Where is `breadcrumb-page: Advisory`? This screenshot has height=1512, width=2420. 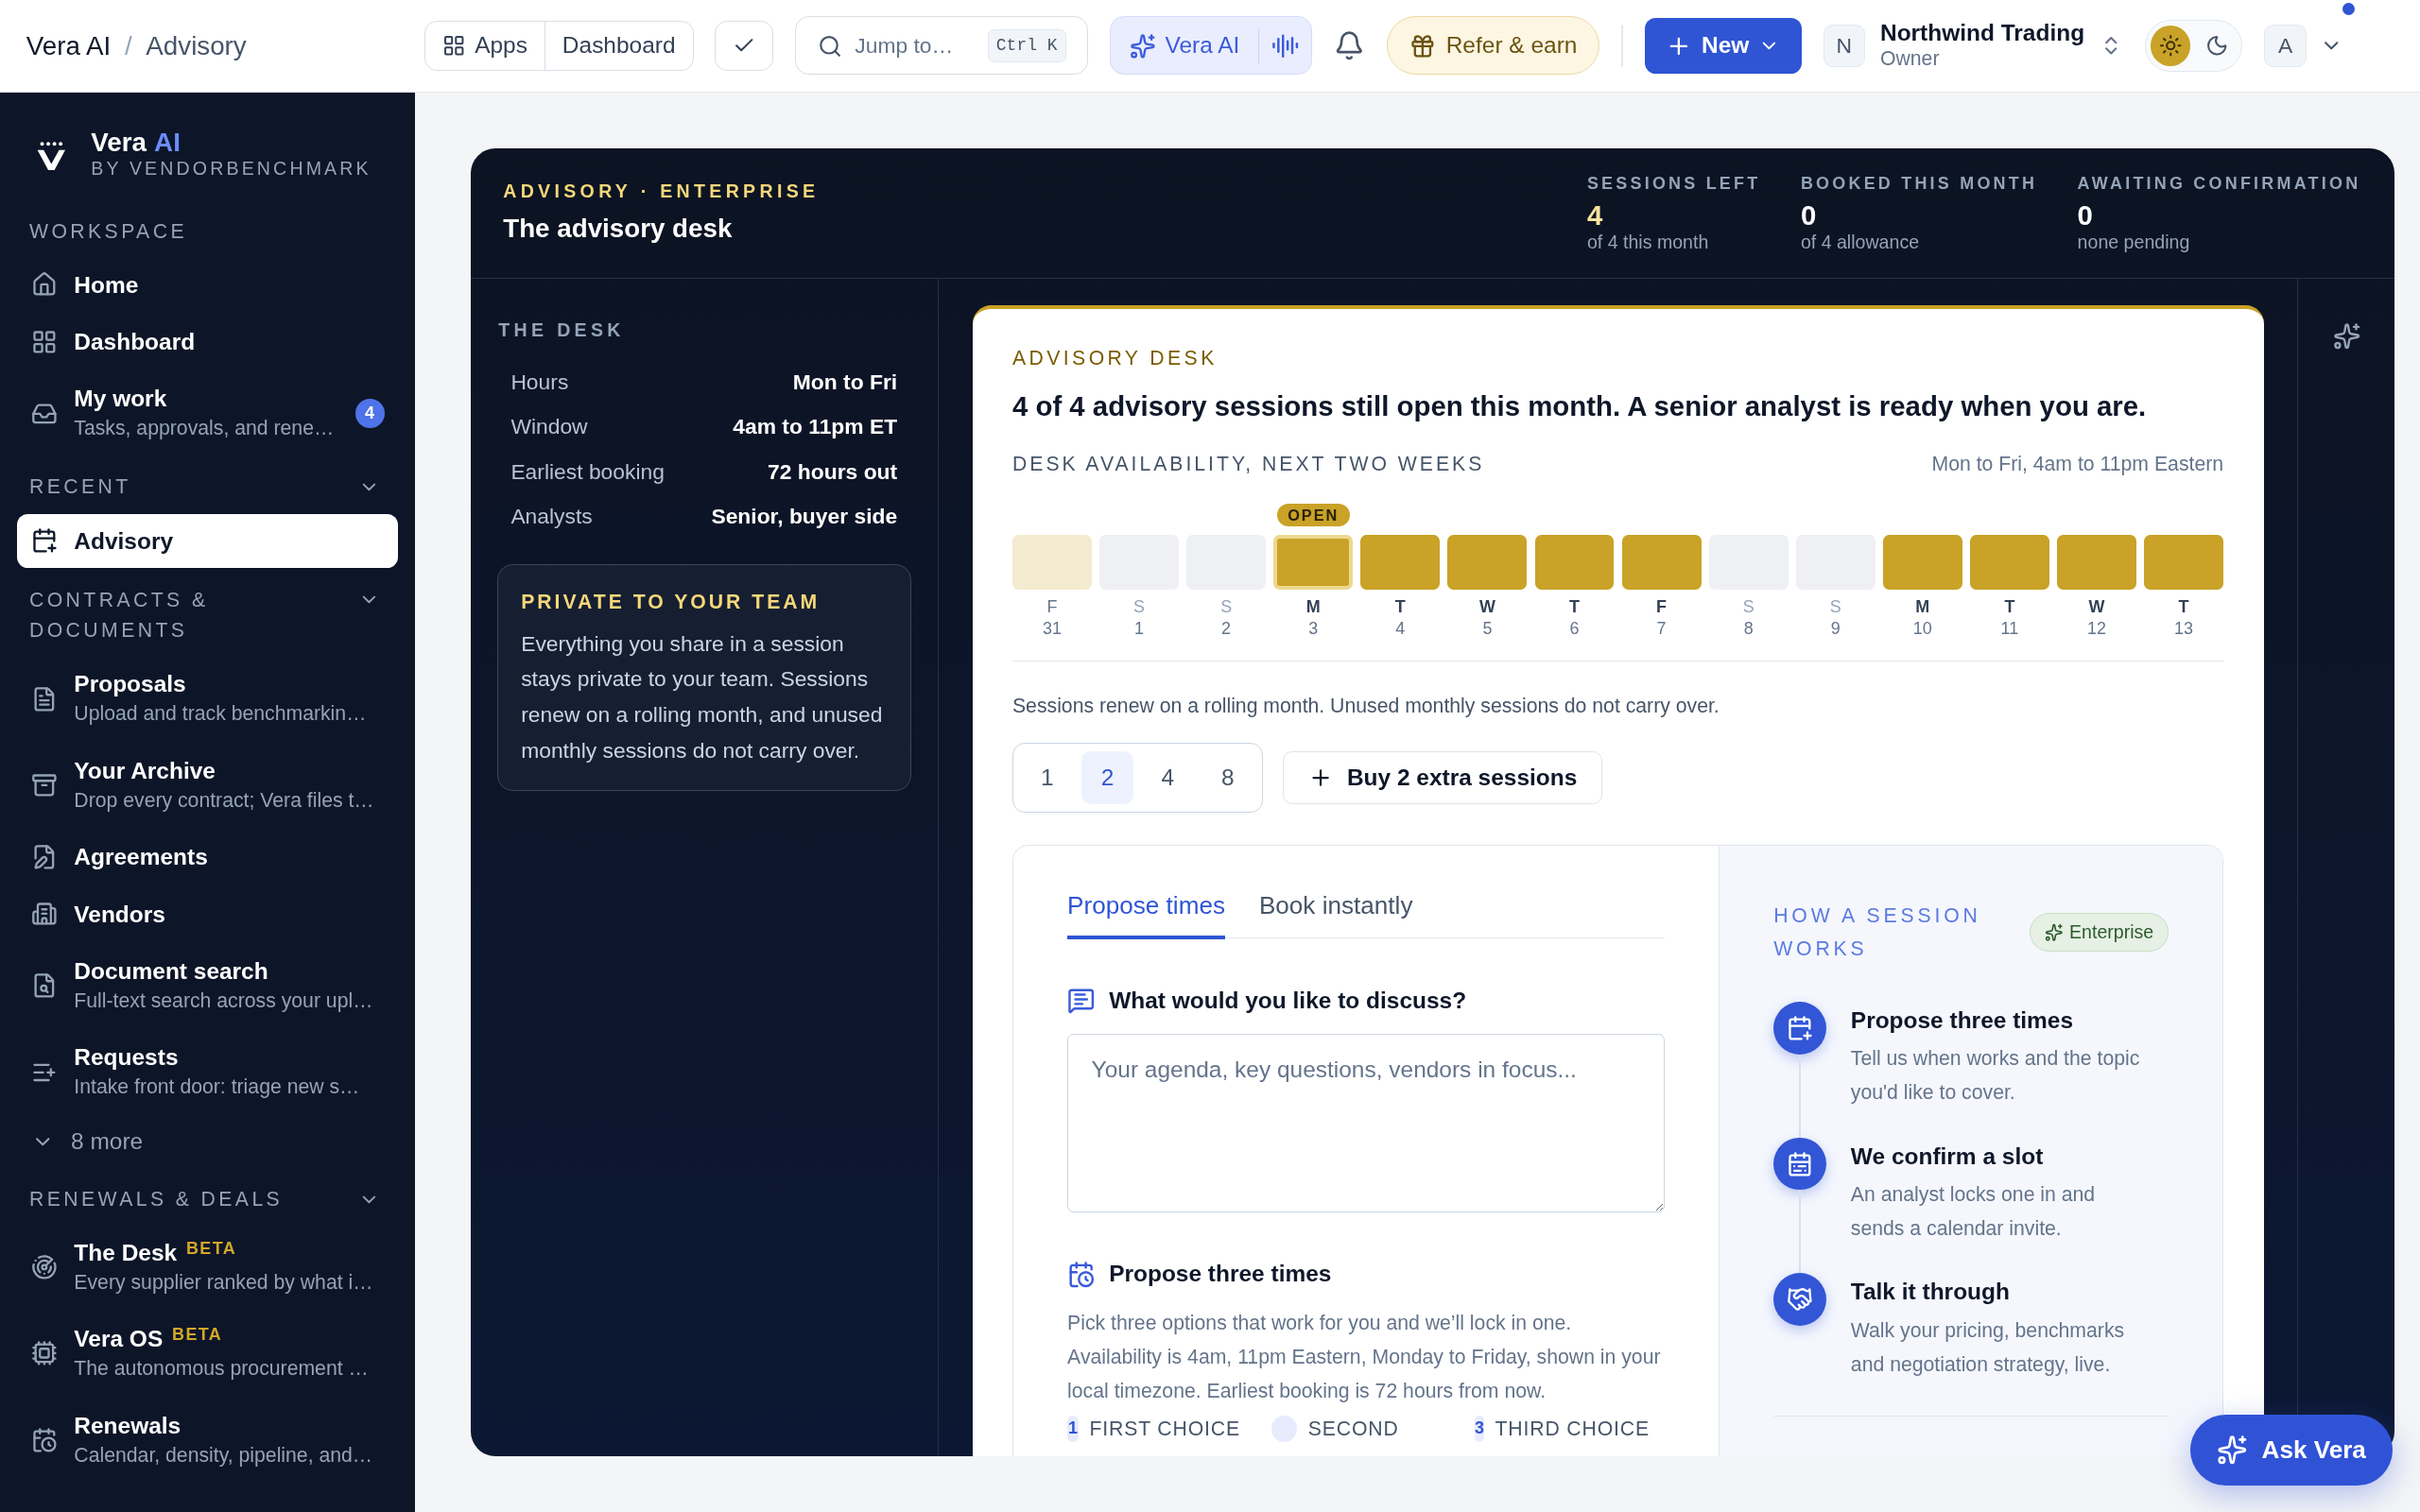
breadcrumb-page: Advisory is located at coordinates (196, 45).